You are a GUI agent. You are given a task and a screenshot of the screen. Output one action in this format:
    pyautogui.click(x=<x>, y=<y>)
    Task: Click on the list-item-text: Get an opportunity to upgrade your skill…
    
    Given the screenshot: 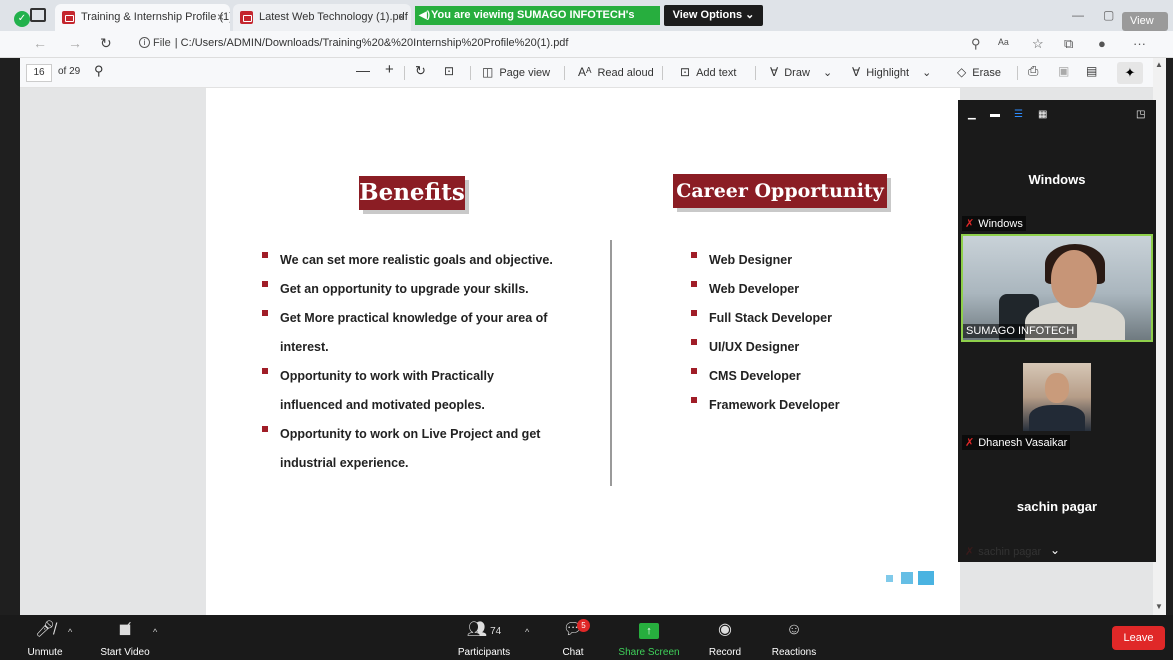 What is the action you would take?
    pyautogui.click(x=404, y=289)
    